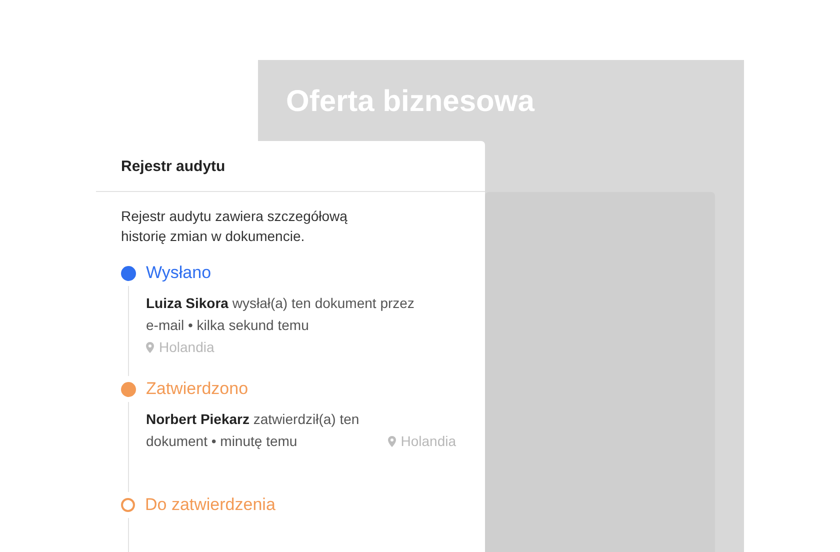  What do you see at coordinates (173, 166) in the screenshot?
I see `panel-title: Rejestr audytu` at bounding box center [173, 166].